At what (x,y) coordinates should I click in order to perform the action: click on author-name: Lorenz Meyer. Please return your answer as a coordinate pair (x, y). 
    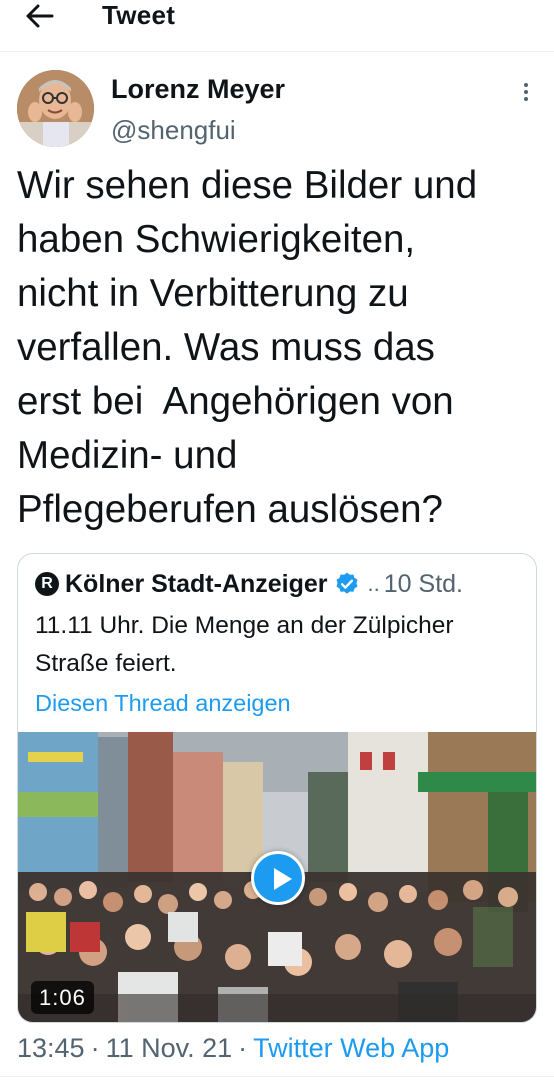
    Looking at the image, I should click on (198, 89).